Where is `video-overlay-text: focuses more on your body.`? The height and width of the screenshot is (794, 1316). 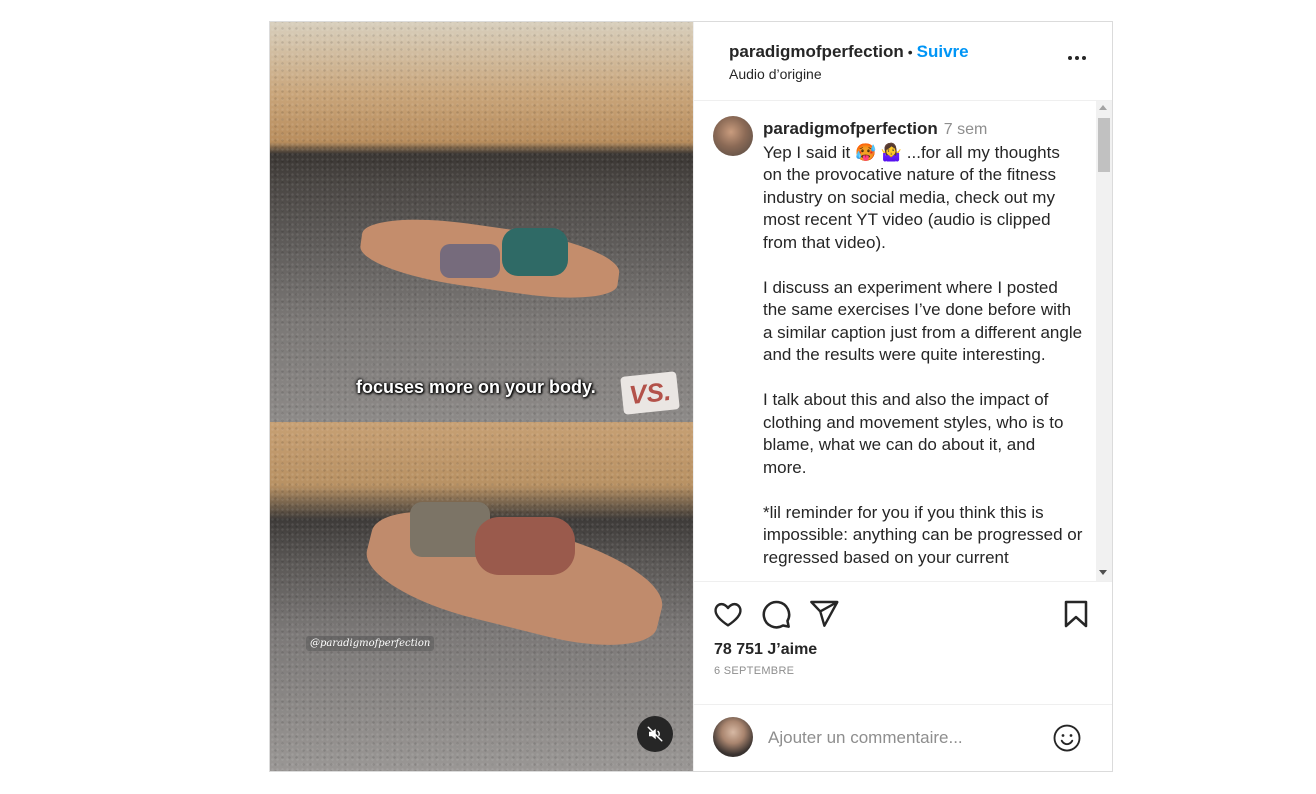
video-overlay-text: focuses more on your body. is located at coordinates (476, 387).